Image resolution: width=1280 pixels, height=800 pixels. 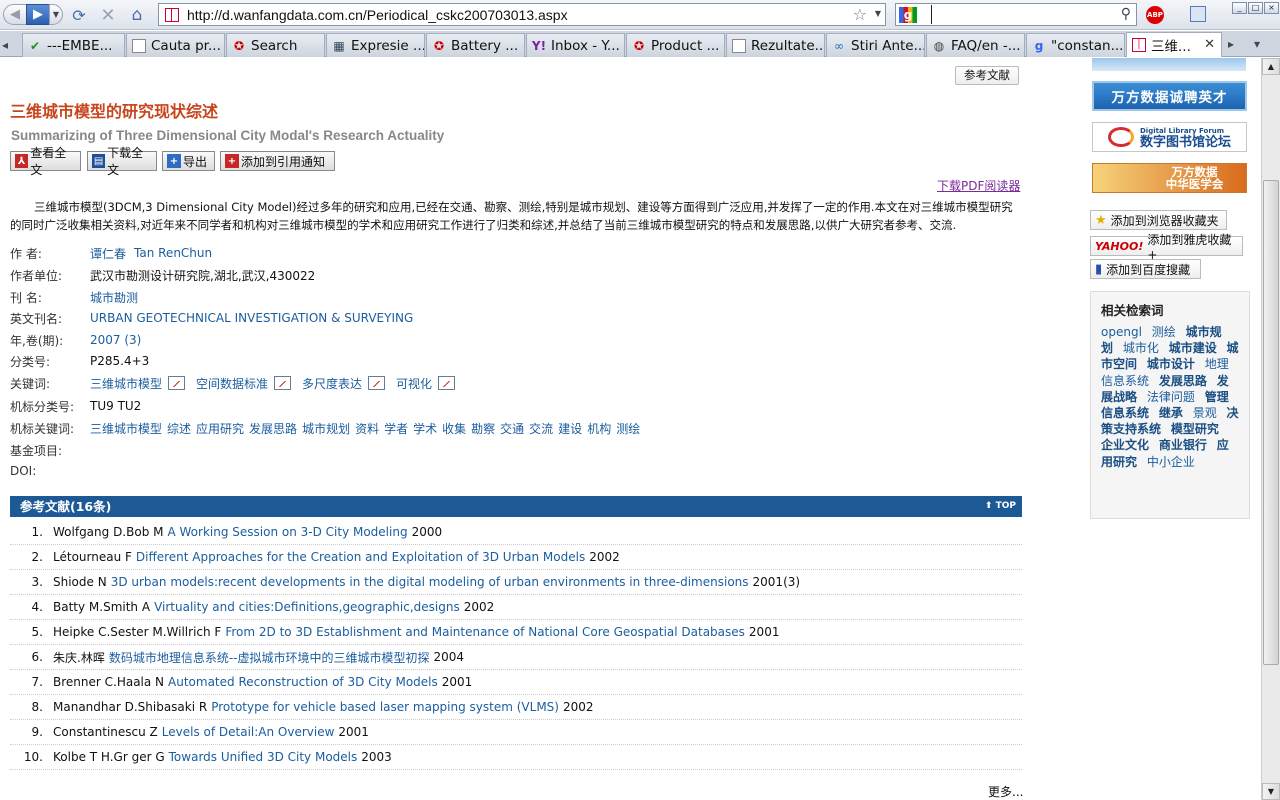 What do you see at coordinates (188, 161) in the screenshot?
I see `export-button: + 导出` at bounding box center [188, 161].